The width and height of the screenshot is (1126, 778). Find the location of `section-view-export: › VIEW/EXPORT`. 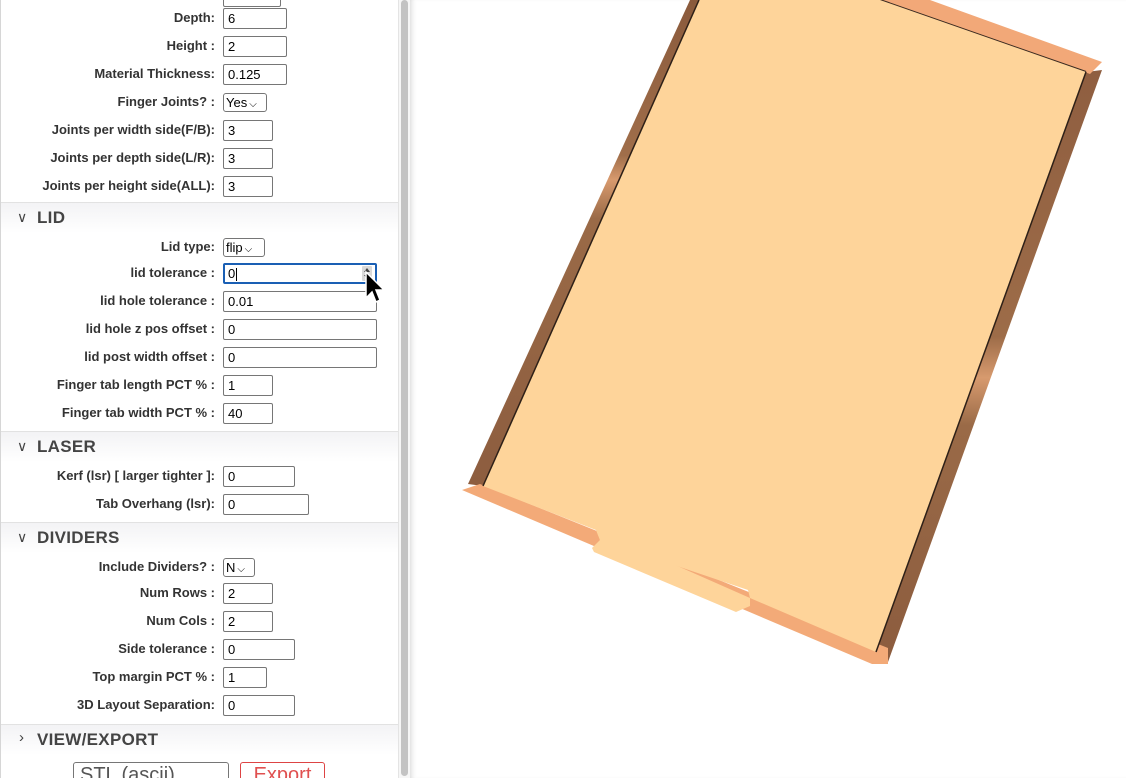

section-view-export: › VIEW/EXPORT is located at coordinates (199, 739).